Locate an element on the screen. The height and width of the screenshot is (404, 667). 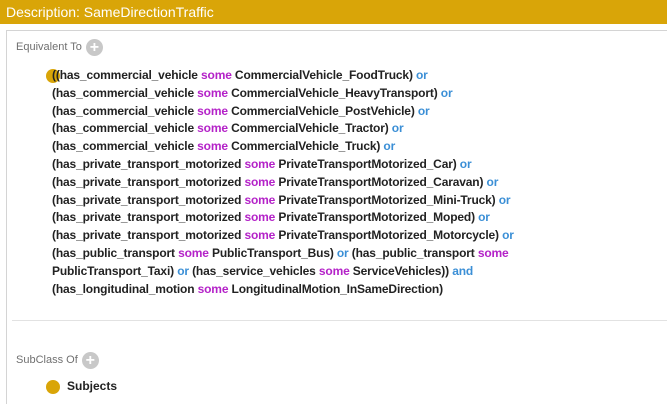
expression-text: PublicTransport_Taxi) is located at coordinates (115, 270).